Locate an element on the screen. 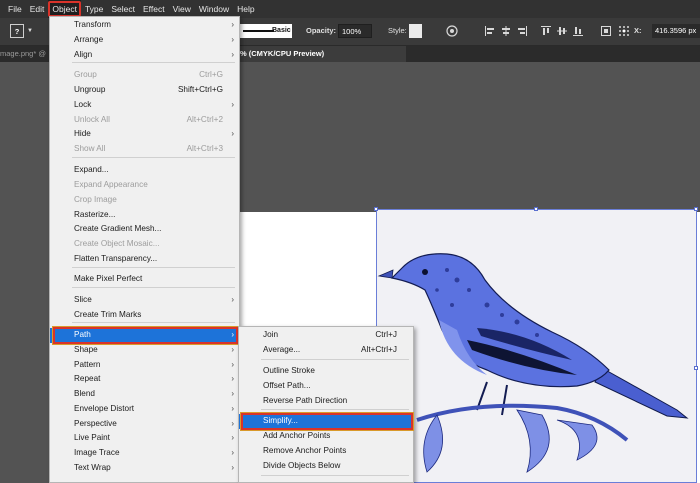 This screenshot has width=700, height=483. align-center-icon is located at coordinates (506, 31).